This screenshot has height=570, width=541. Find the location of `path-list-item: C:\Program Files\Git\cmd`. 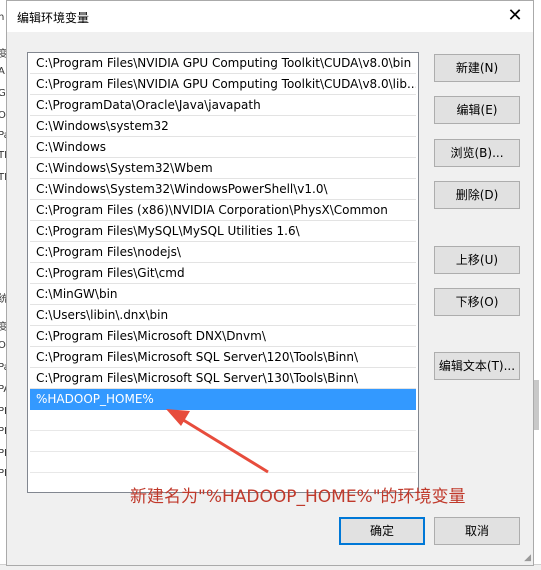

path-list-item: C:\Program Files\Git\cmd is located at coordinates (223, 273).